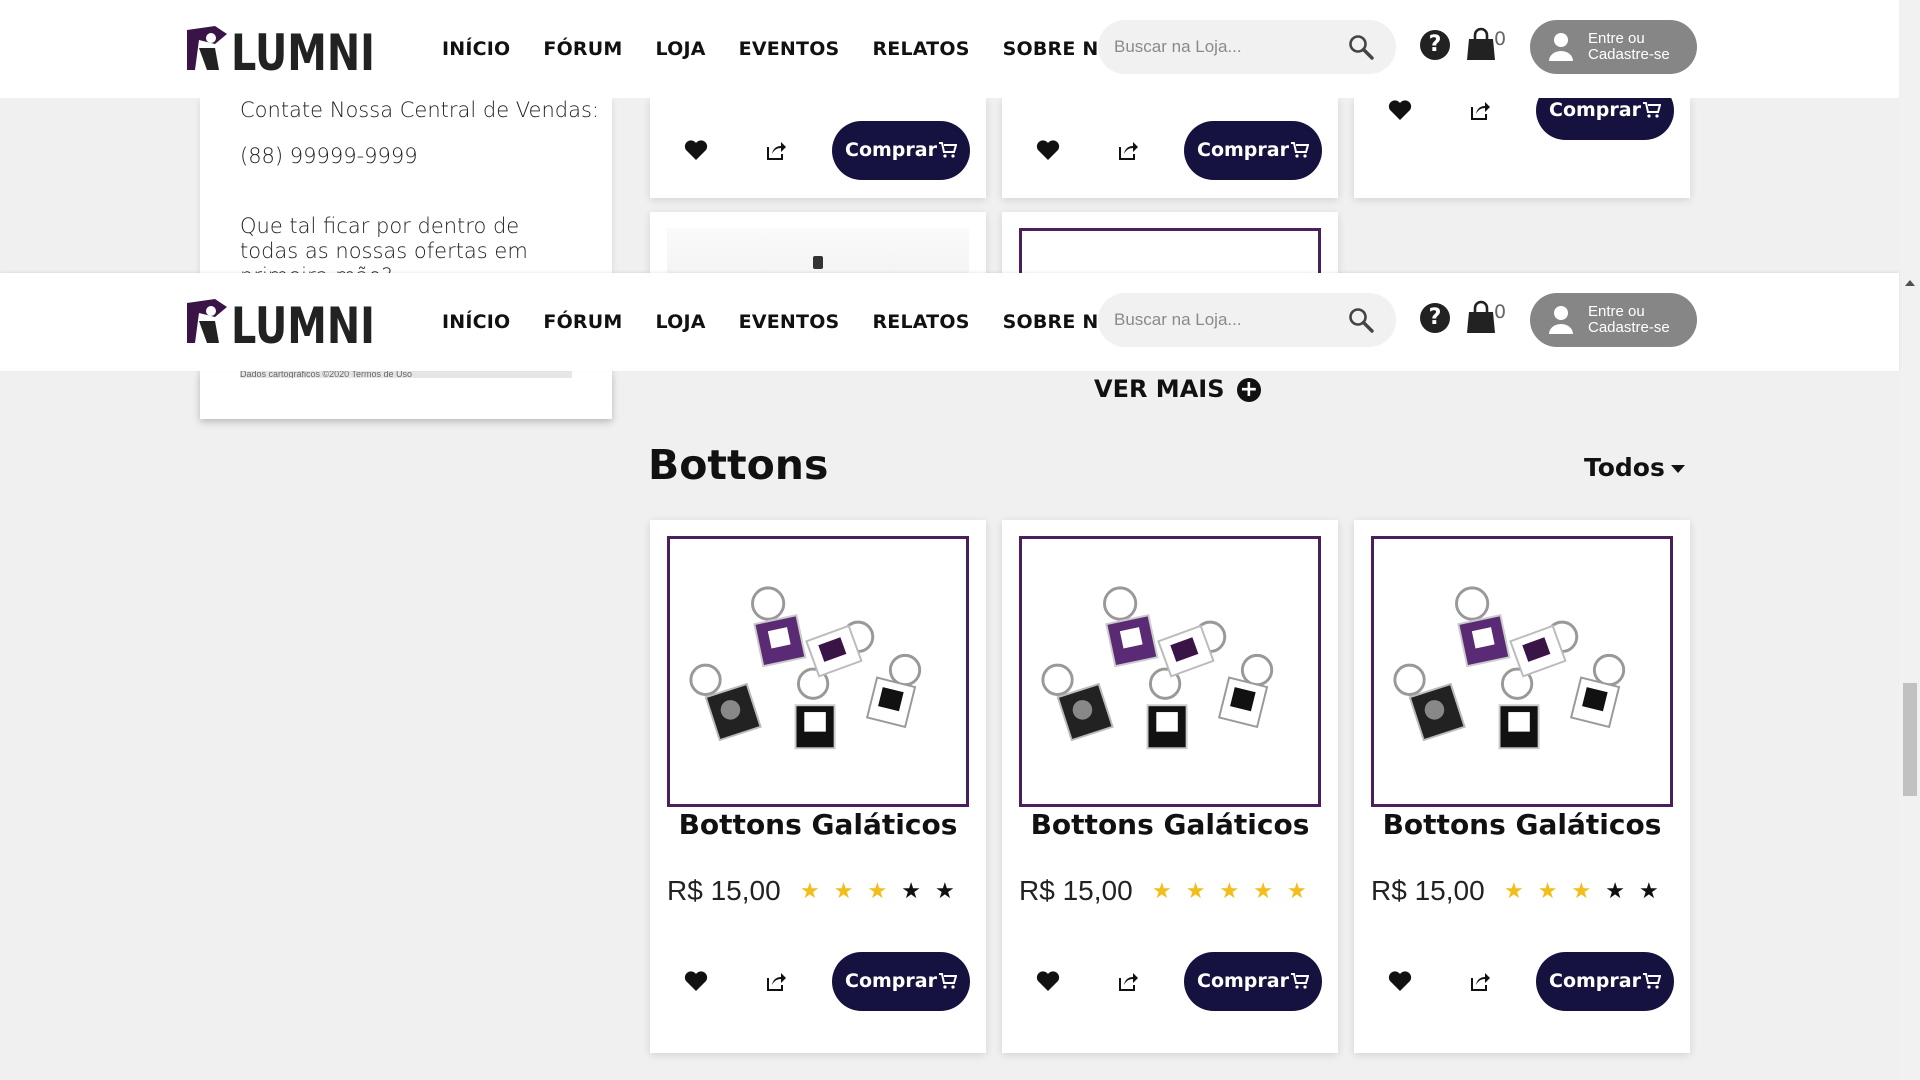 The height and width of the screenshot is (1080, 1920). Describe the element at coordinates (1248, 390) in the screenshot. I see `plus-circle-icon: +` at that location.